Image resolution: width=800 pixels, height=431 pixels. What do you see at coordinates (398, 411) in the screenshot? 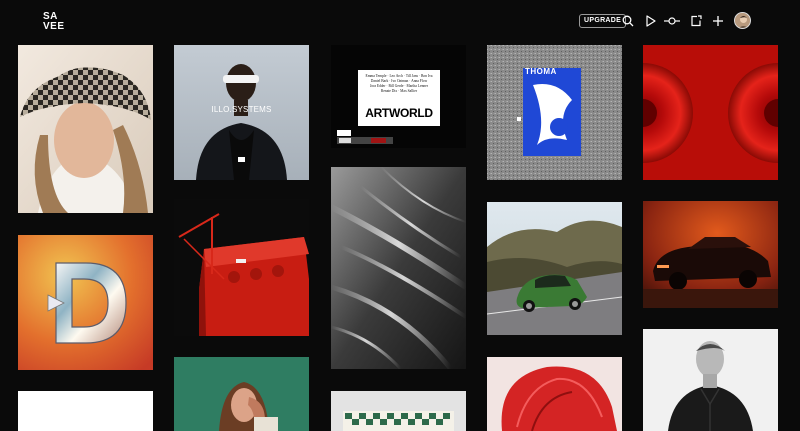
I see `image-tile-checker-pattern` at bounding box center [398, 411].